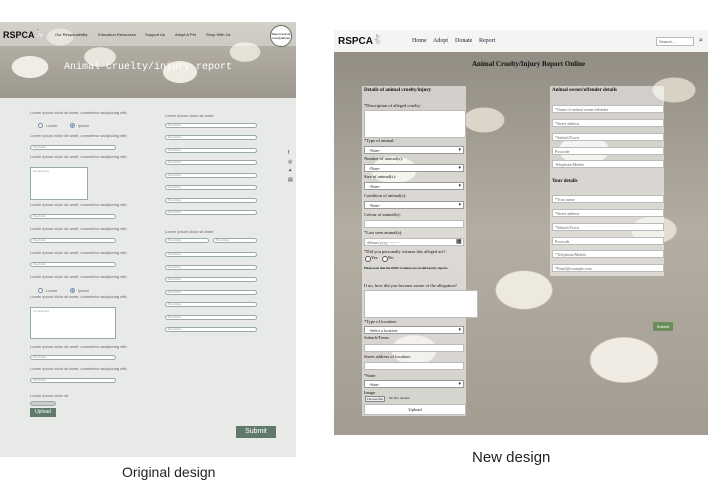 The width and height of the screenshot is (709, 499). What do you see at coordinates (290, 171) in the screenshot?
I see `twitter-icon: ✦` at bounding box center [290, 171].